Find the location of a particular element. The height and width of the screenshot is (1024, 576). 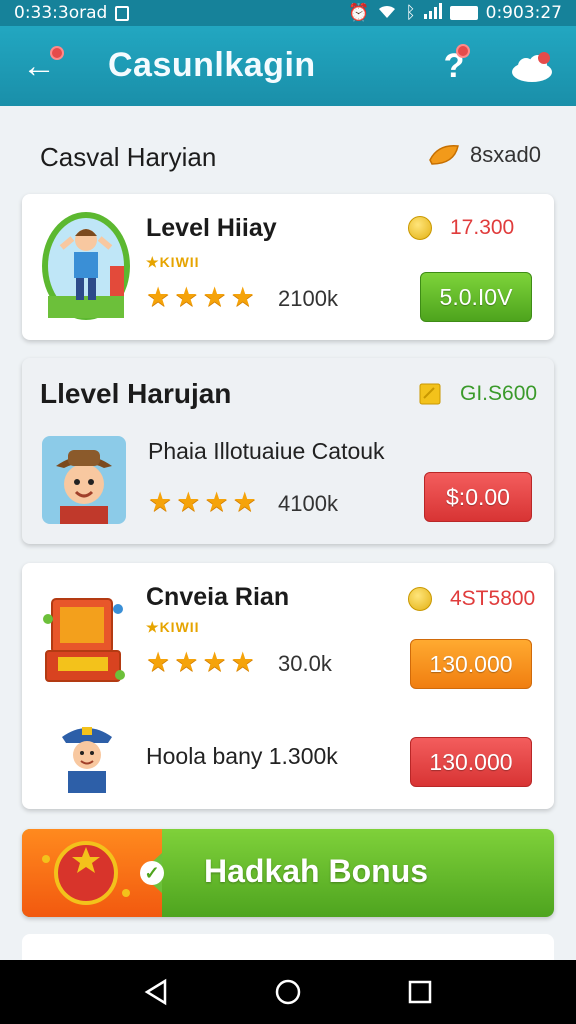

card-title: Level Hiiay is located at coordinates (211, 228).